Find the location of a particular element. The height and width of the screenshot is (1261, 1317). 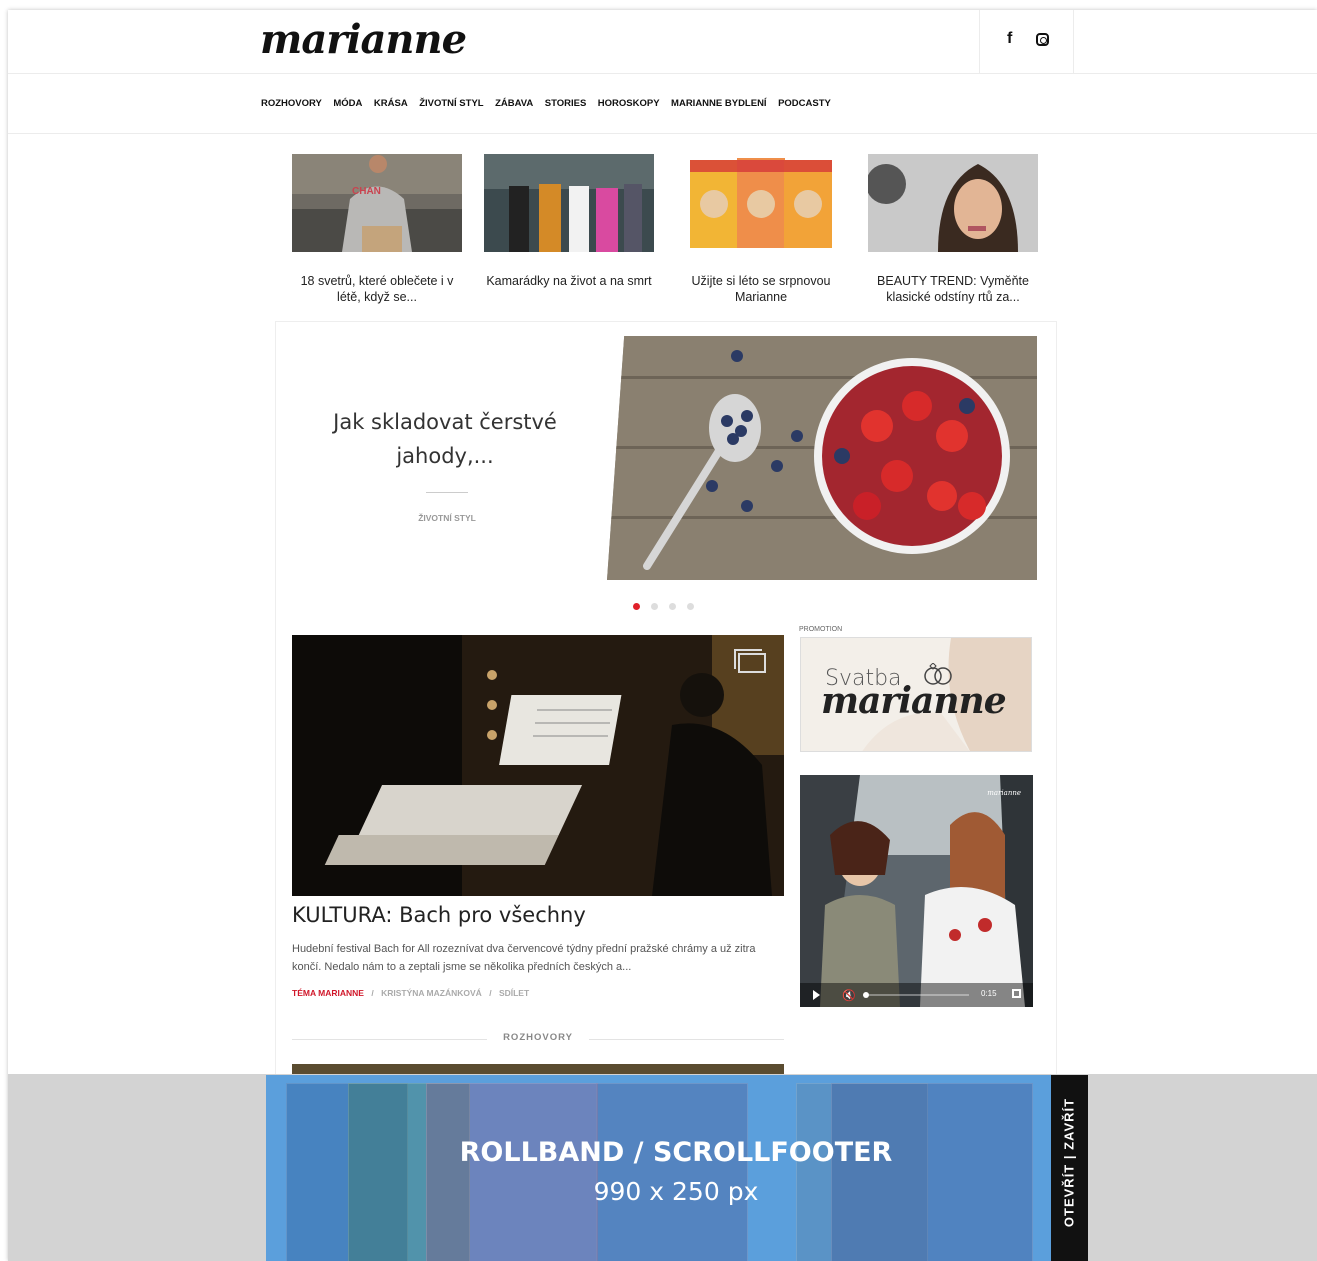

instagram-icon is located at coordinates (1042, 39).